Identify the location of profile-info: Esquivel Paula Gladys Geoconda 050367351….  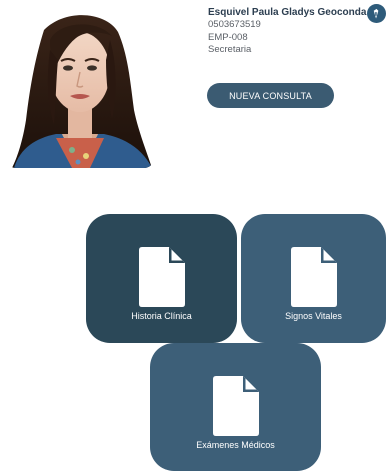
(295, 32).